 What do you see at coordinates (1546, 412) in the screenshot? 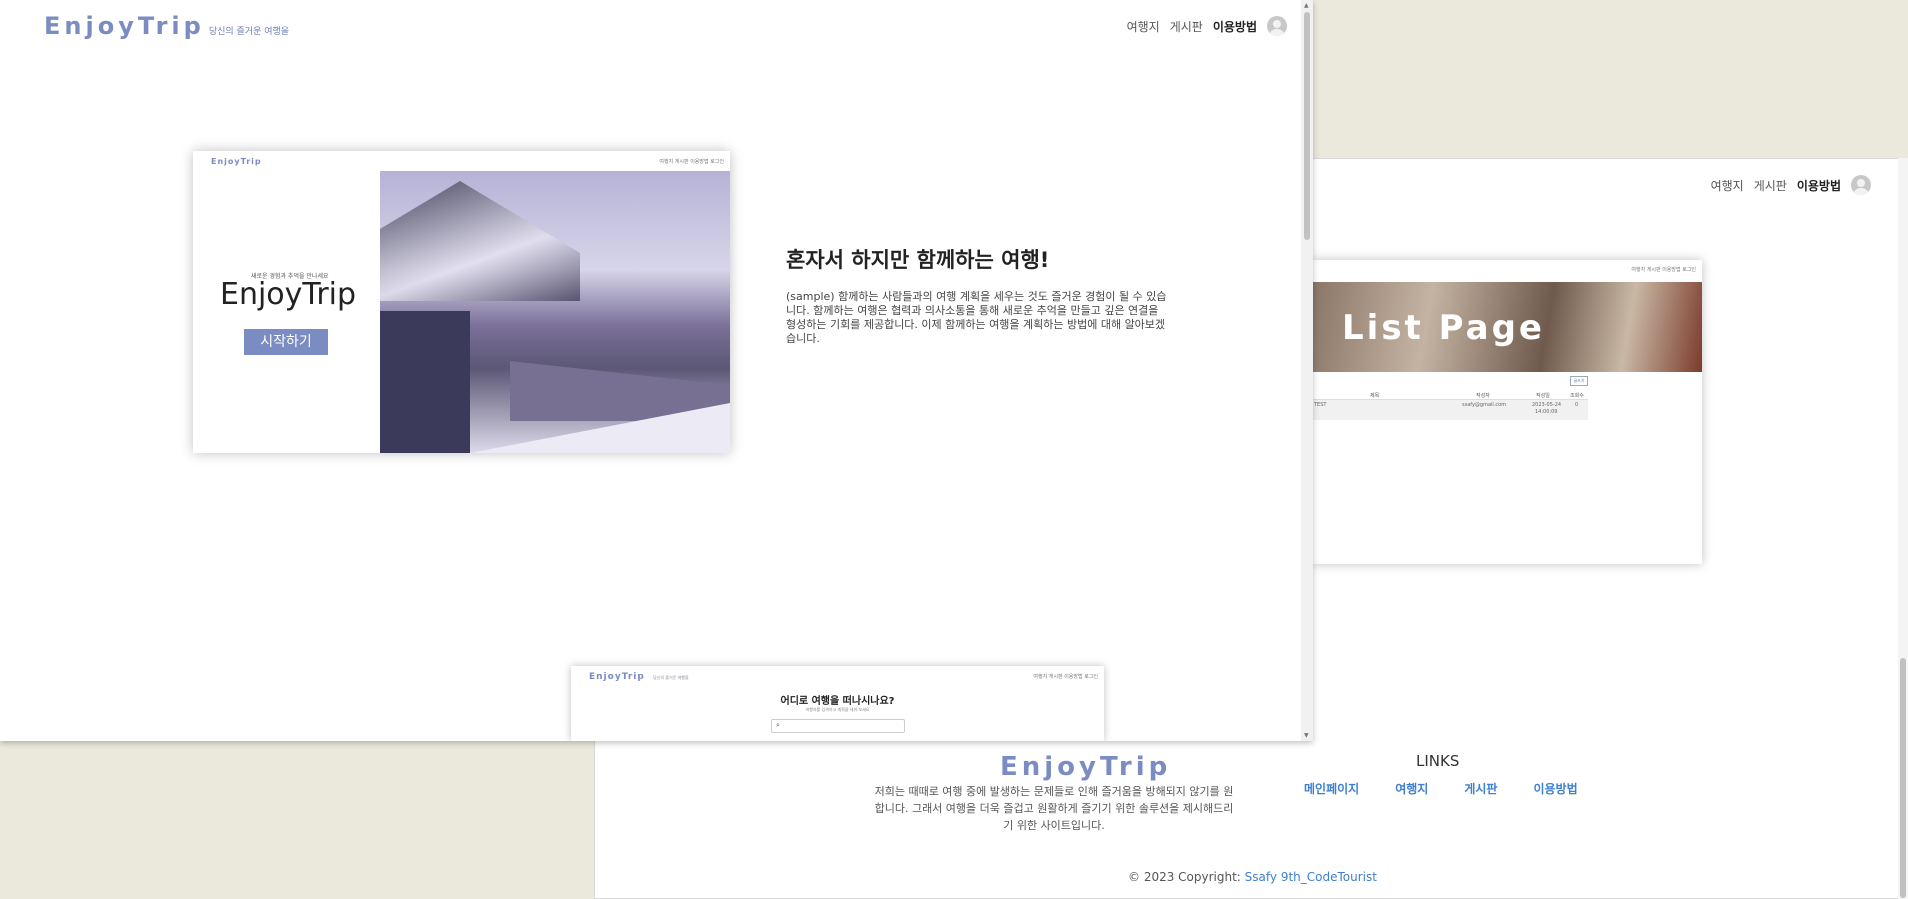
I see `row-time: 14:00:09` at bounding box center [1546, 412].